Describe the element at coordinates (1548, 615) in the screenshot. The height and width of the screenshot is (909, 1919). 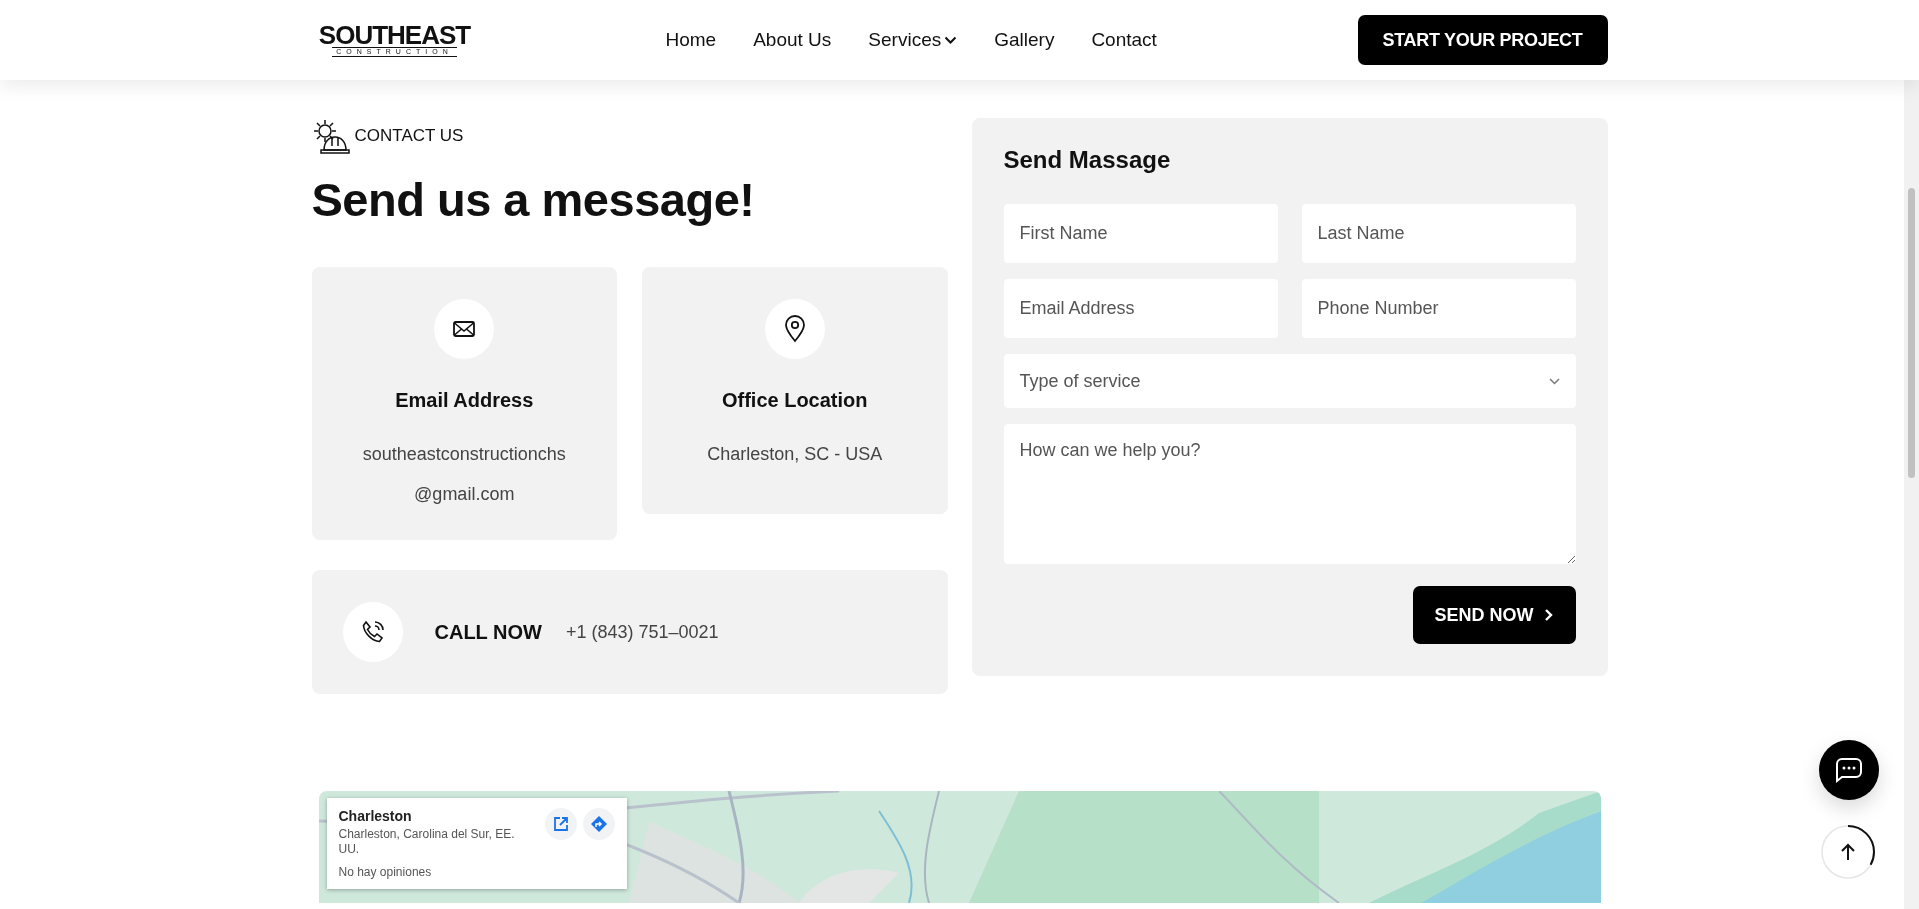
I see `chevron-right-icon` at that location.